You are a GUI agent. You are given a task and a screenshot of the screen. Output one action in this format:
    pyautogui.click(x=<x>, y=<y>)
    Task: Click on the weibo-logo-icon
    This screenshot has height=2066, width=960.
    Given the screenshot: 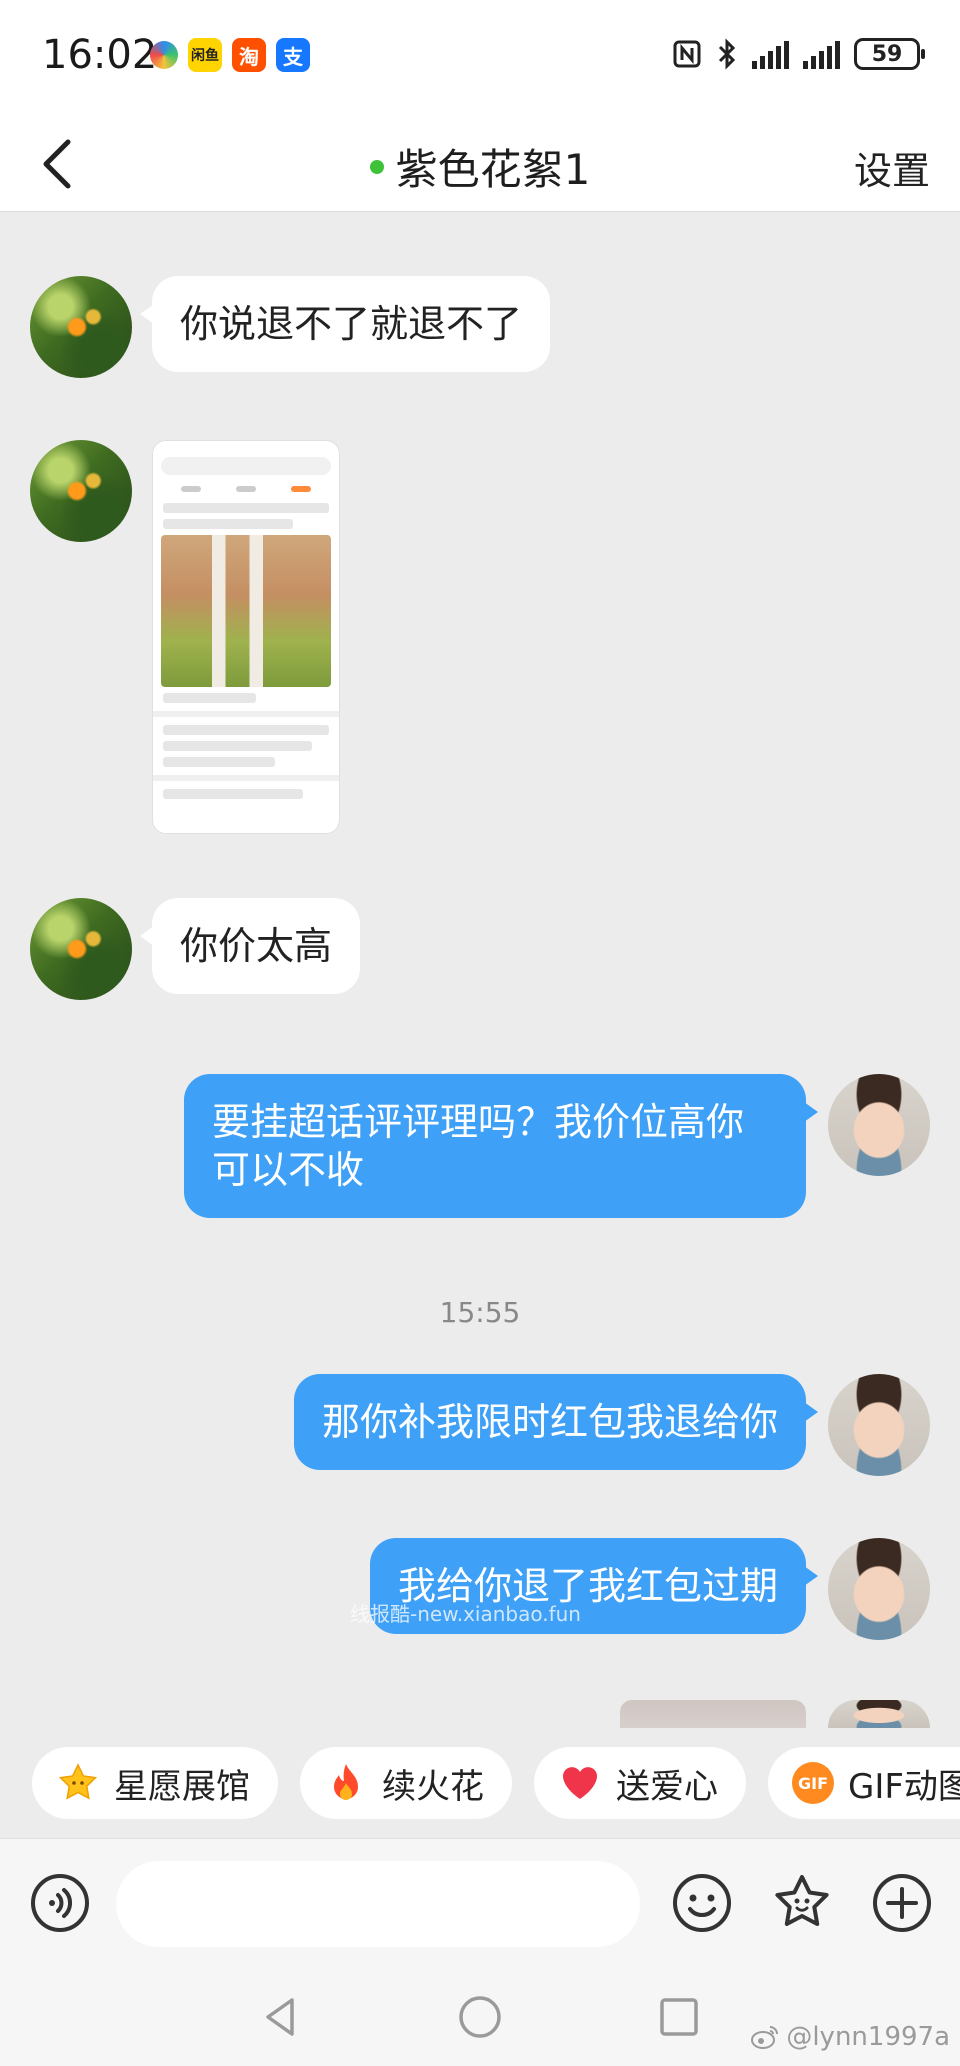 What is the action you would take?
    pyautogui.click(x=765, y=2037)
    